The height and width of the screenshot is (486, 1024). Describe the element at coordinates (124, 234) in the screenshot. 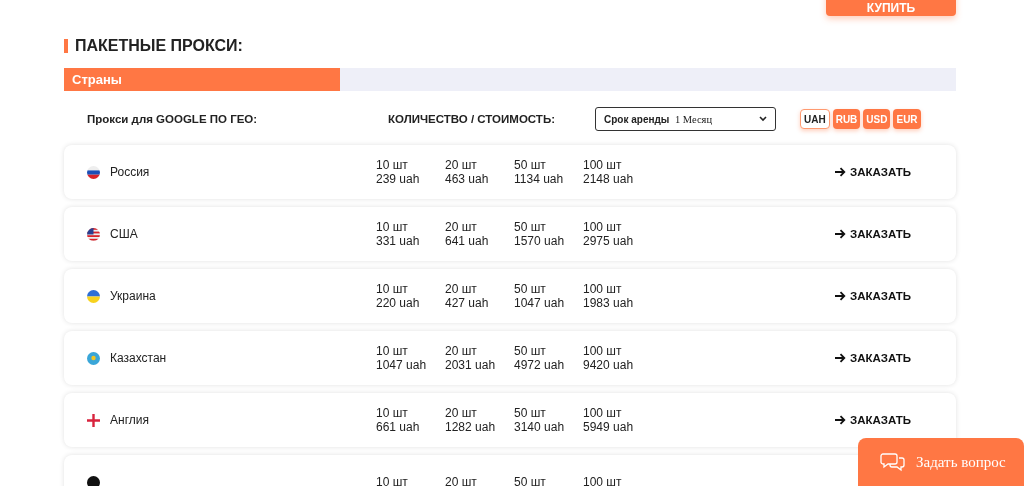

I see `country-name: США` at that location.